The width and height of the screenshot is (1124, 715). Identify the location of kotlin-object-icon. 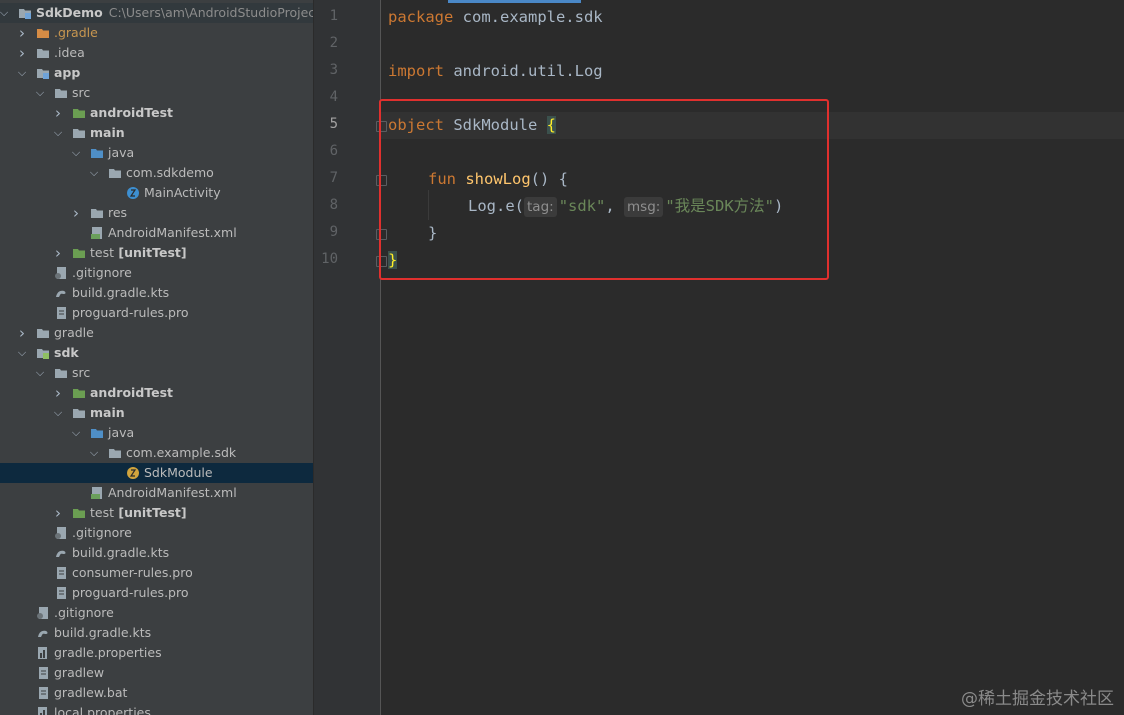
(133, 473).